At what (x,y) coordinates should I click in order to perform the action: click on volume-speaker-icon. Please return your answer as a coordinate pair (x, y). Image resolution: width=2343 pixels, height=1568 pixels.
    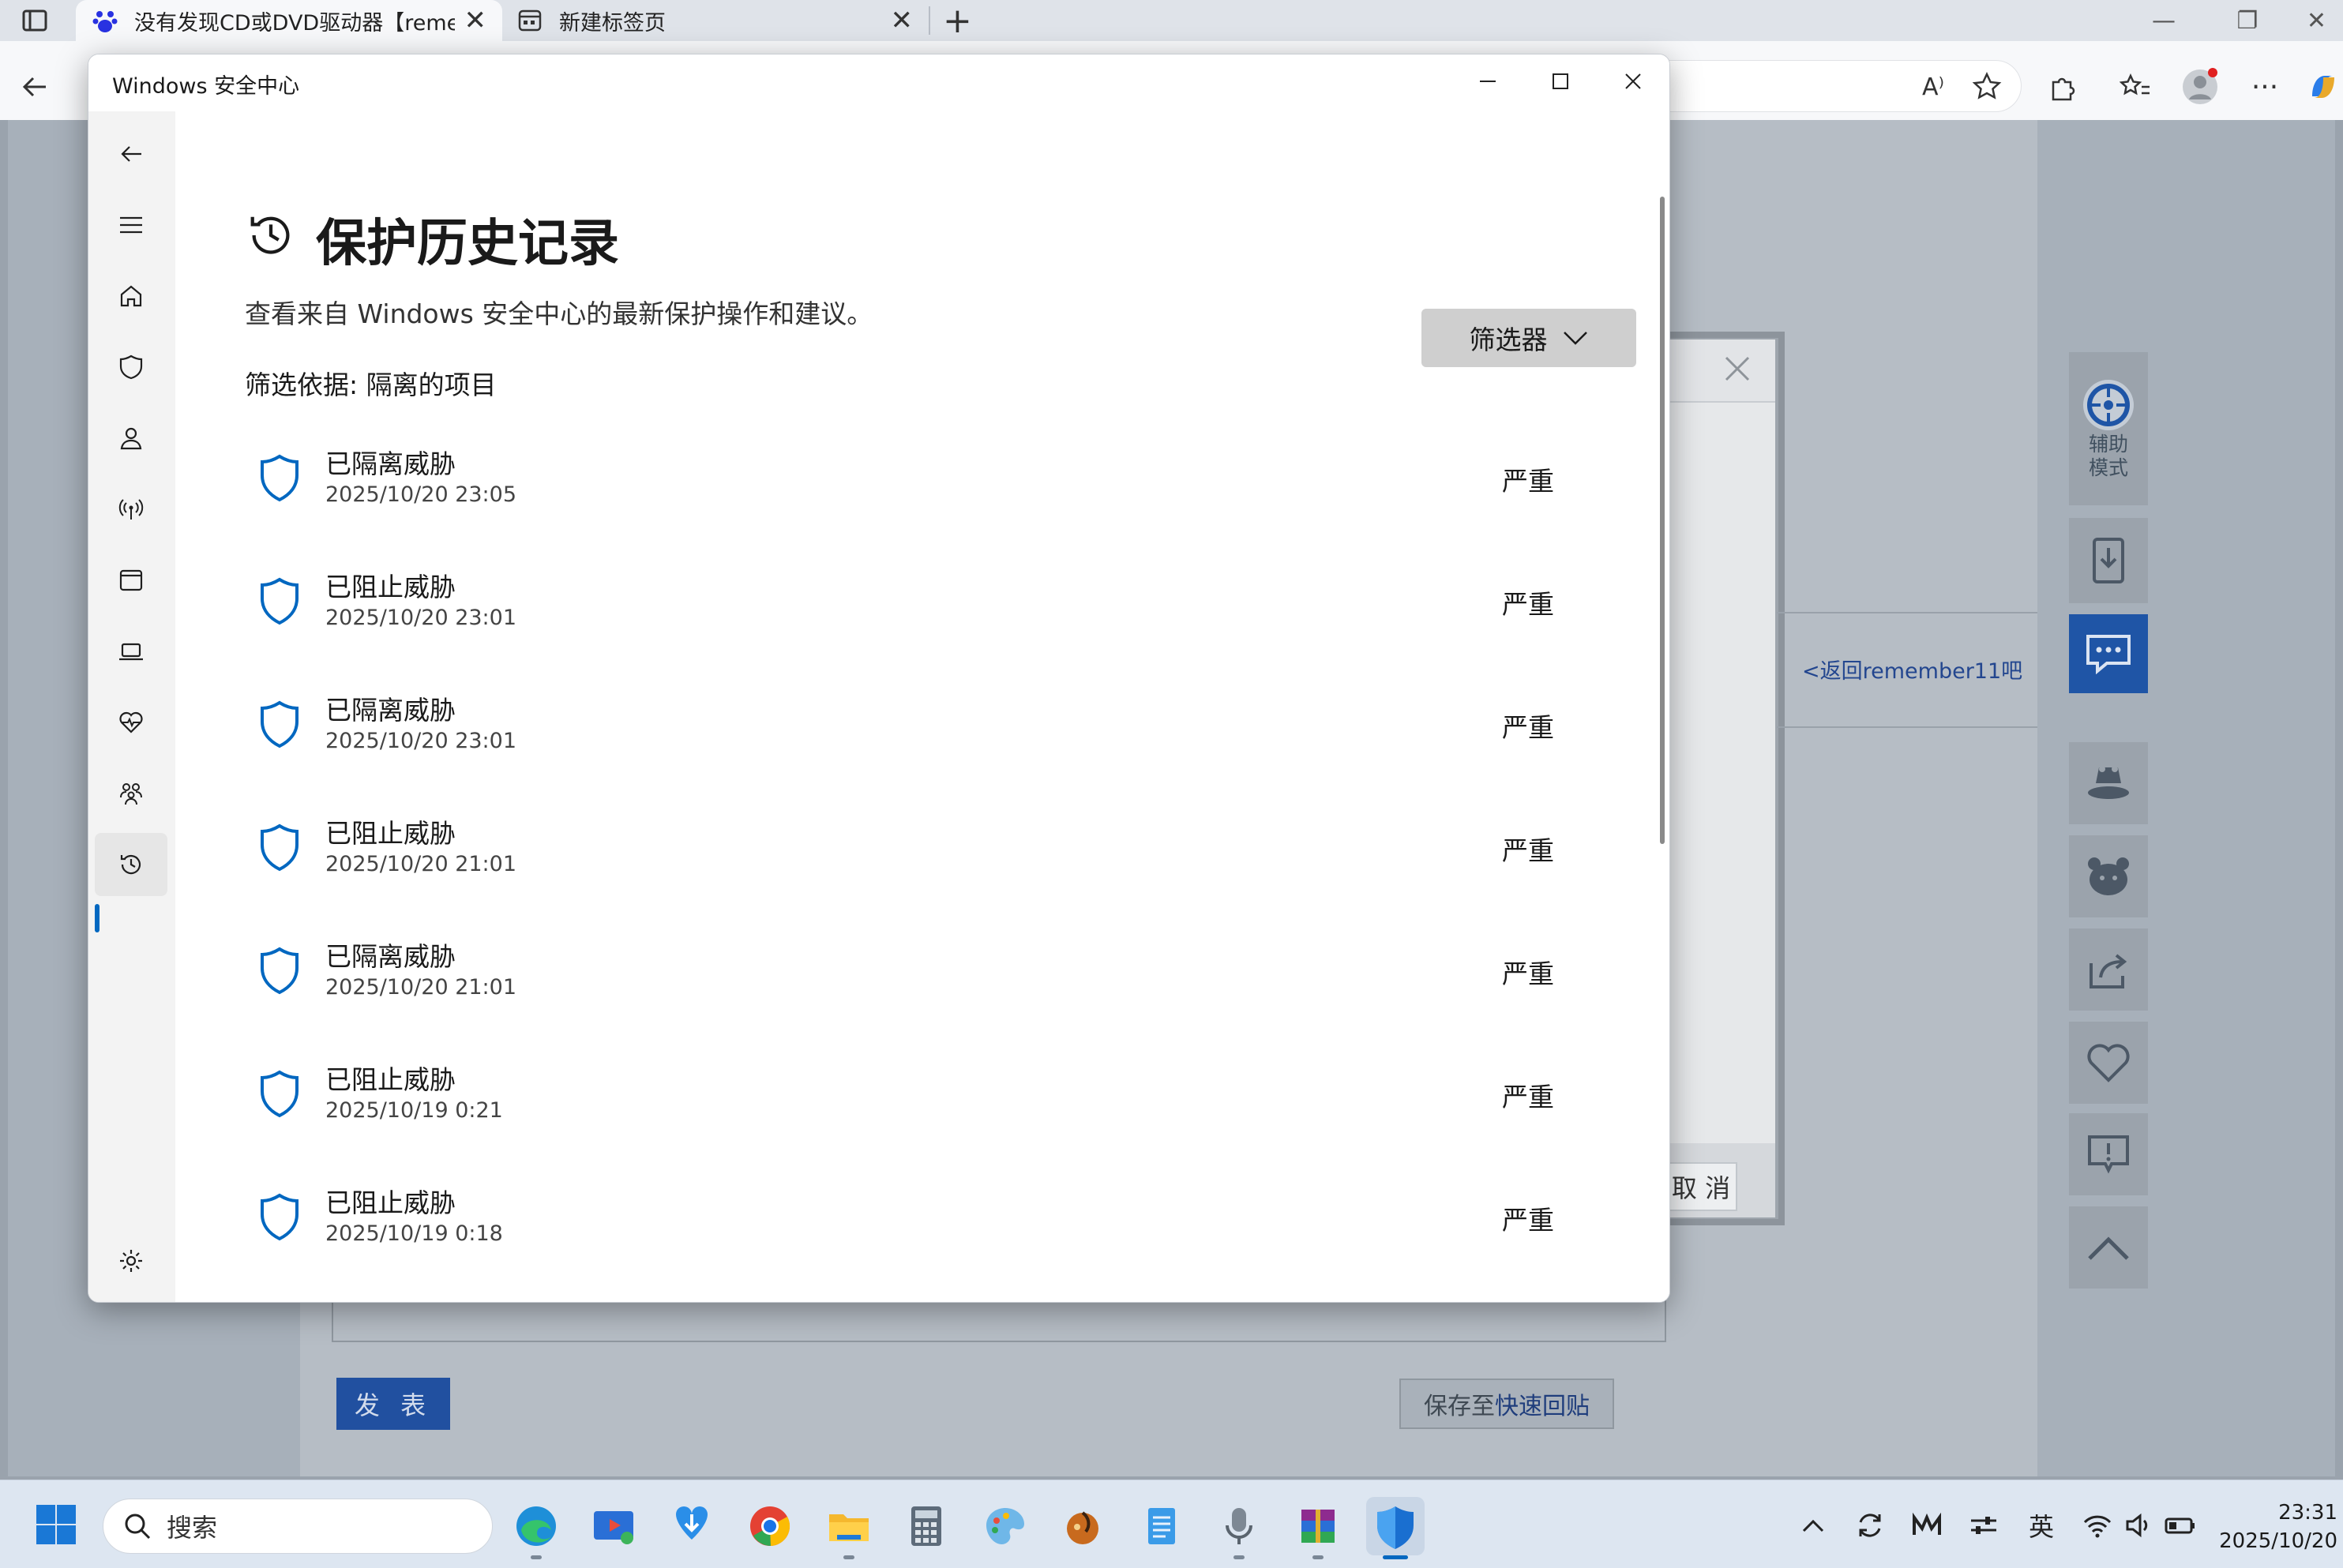
    Looking at the image, I should click on (2138, 1525).